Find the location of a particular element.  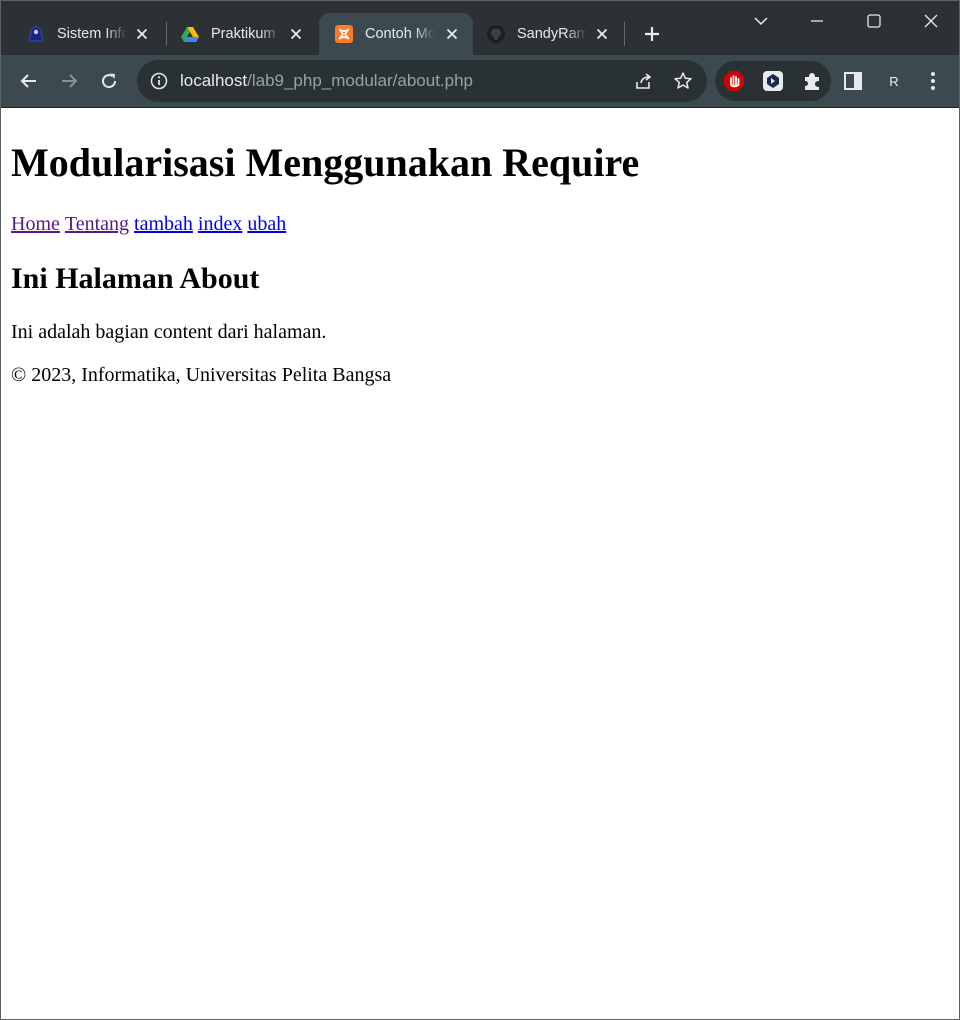

forward-button is located at coordinates (69, 81).